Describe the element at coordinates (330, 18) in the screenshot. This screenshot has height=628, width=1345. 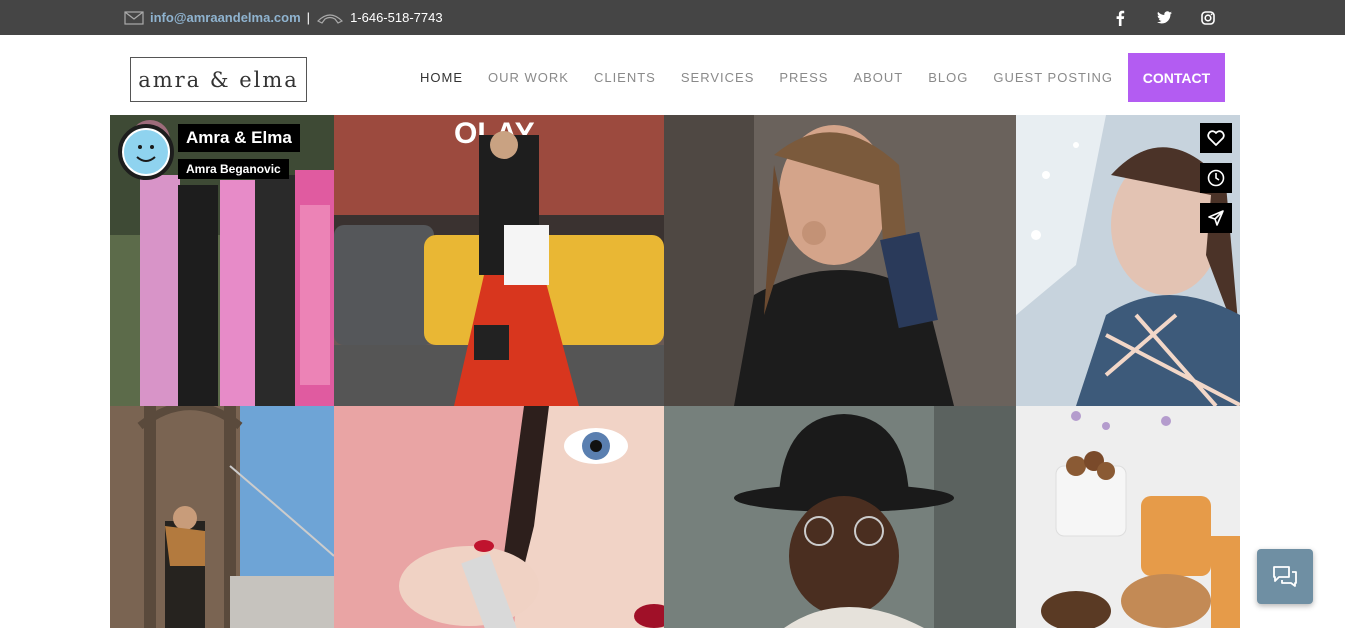
I see `phone-icon` at that location.